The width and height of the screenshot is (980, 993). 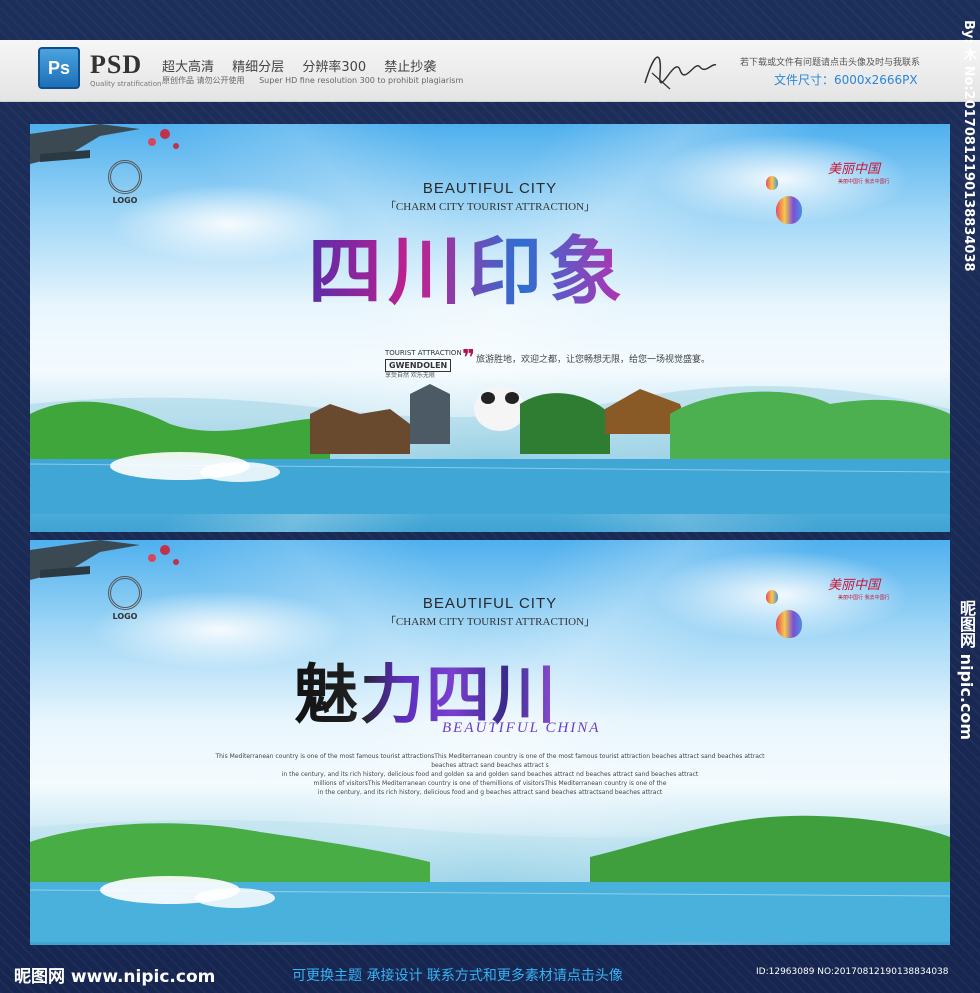 I want to click on quote-icon: ❞, so click(x=468, y=358).